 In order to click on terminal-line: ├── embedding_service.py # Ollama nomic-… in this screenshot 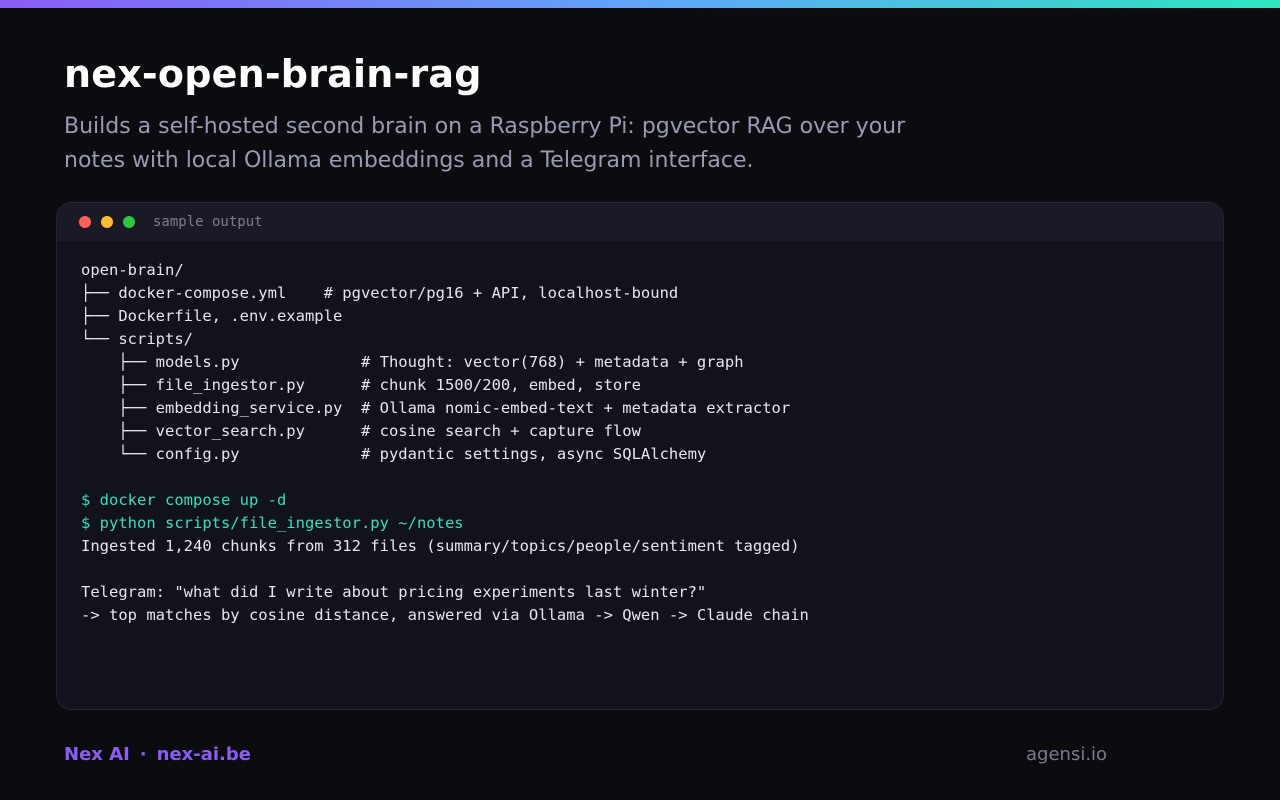, I will do `click(436, 408)`.